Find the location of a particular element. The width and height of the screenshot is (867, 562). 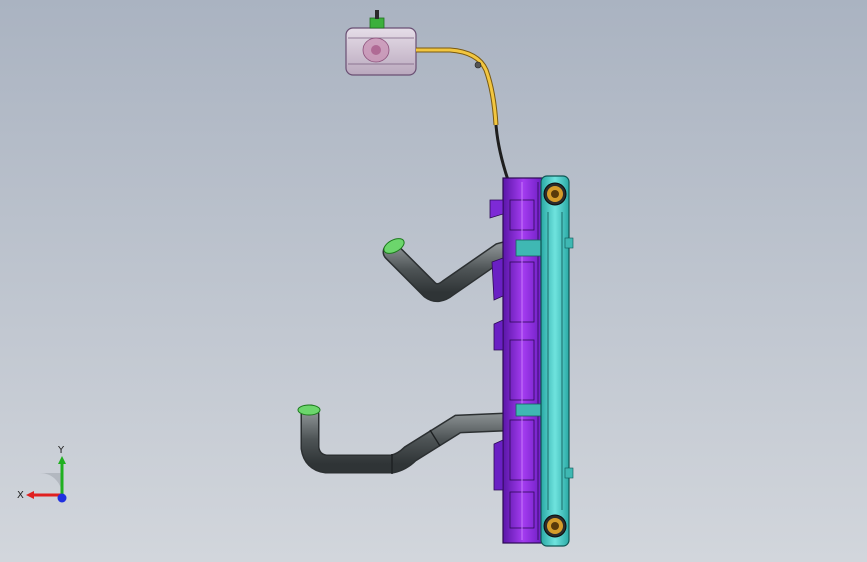

radiator-core is located at coordinates (557, 361).